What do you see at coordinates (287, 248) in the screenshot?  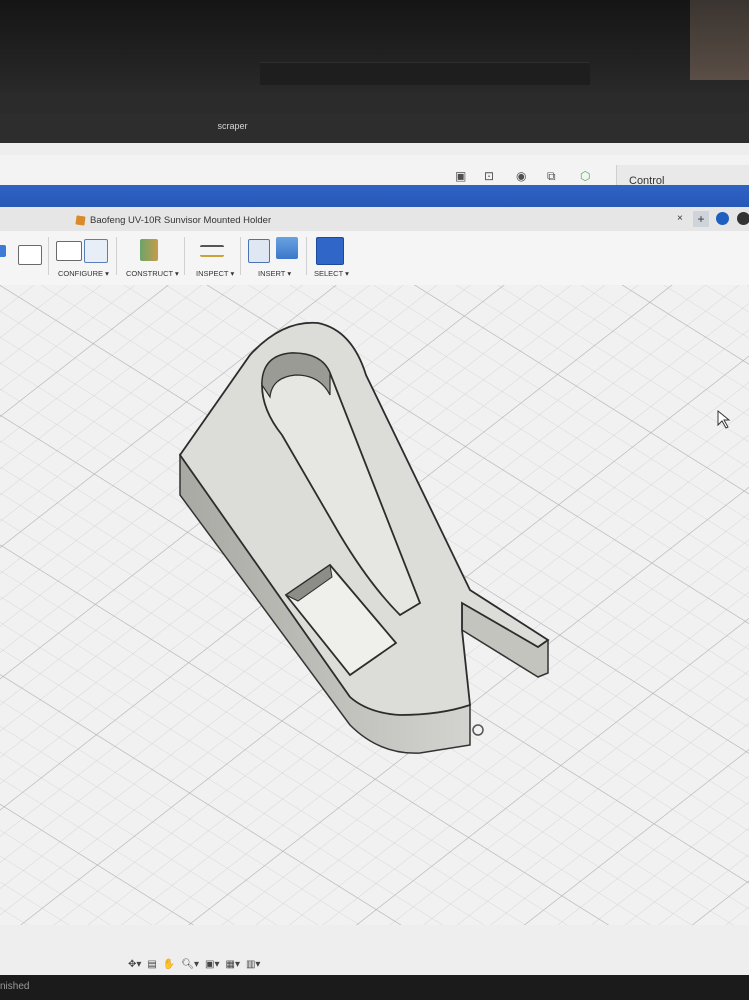 I see `insert-image-icon` at bounding box center [287, 248].